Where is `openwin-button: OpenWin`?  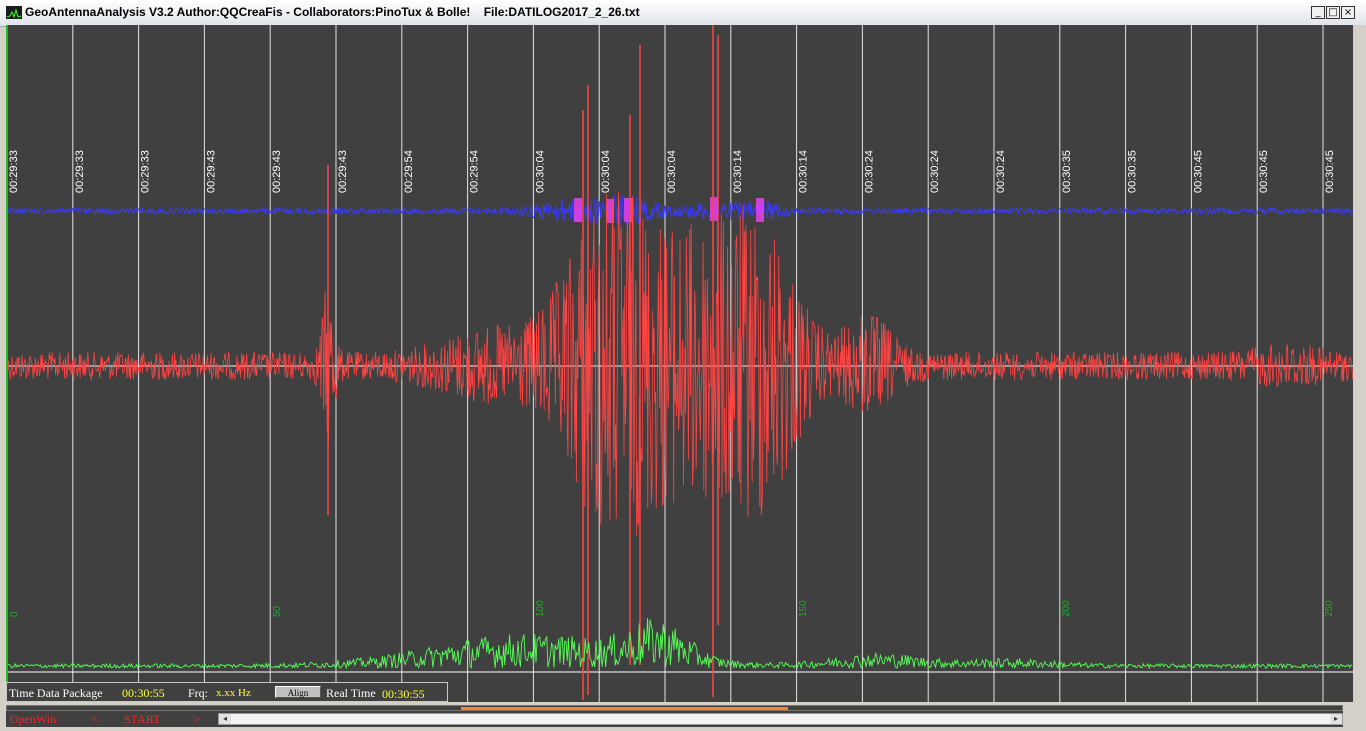
openwin-button: OpenWin is located at coordinates (33, 719).